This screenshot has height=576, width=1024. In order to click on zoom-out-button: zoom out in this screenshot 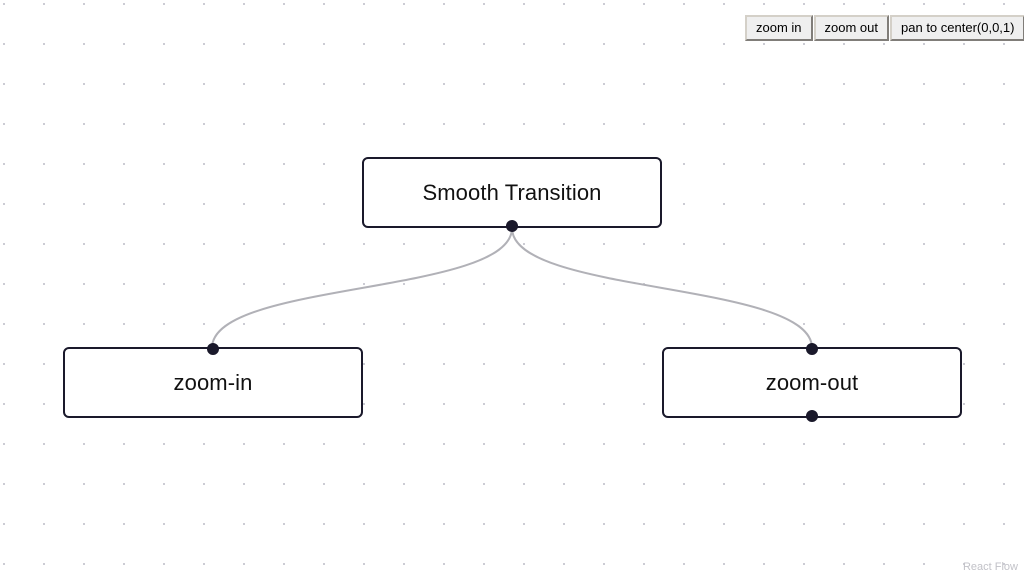, I will do `click(851, 28)`.